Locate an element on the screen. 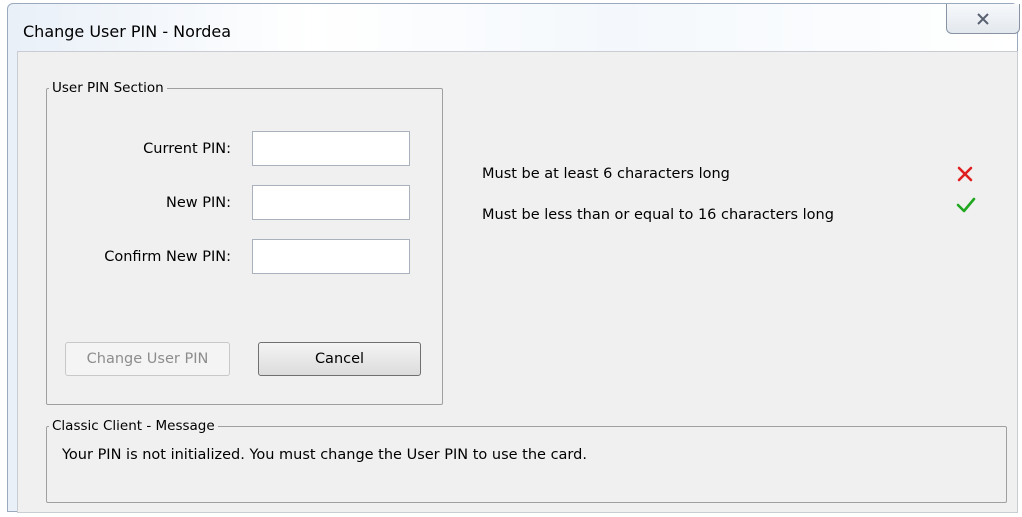 The height and width of the screenshot is (517, 1022). new-pin-input is located at coordinates (331, 202).